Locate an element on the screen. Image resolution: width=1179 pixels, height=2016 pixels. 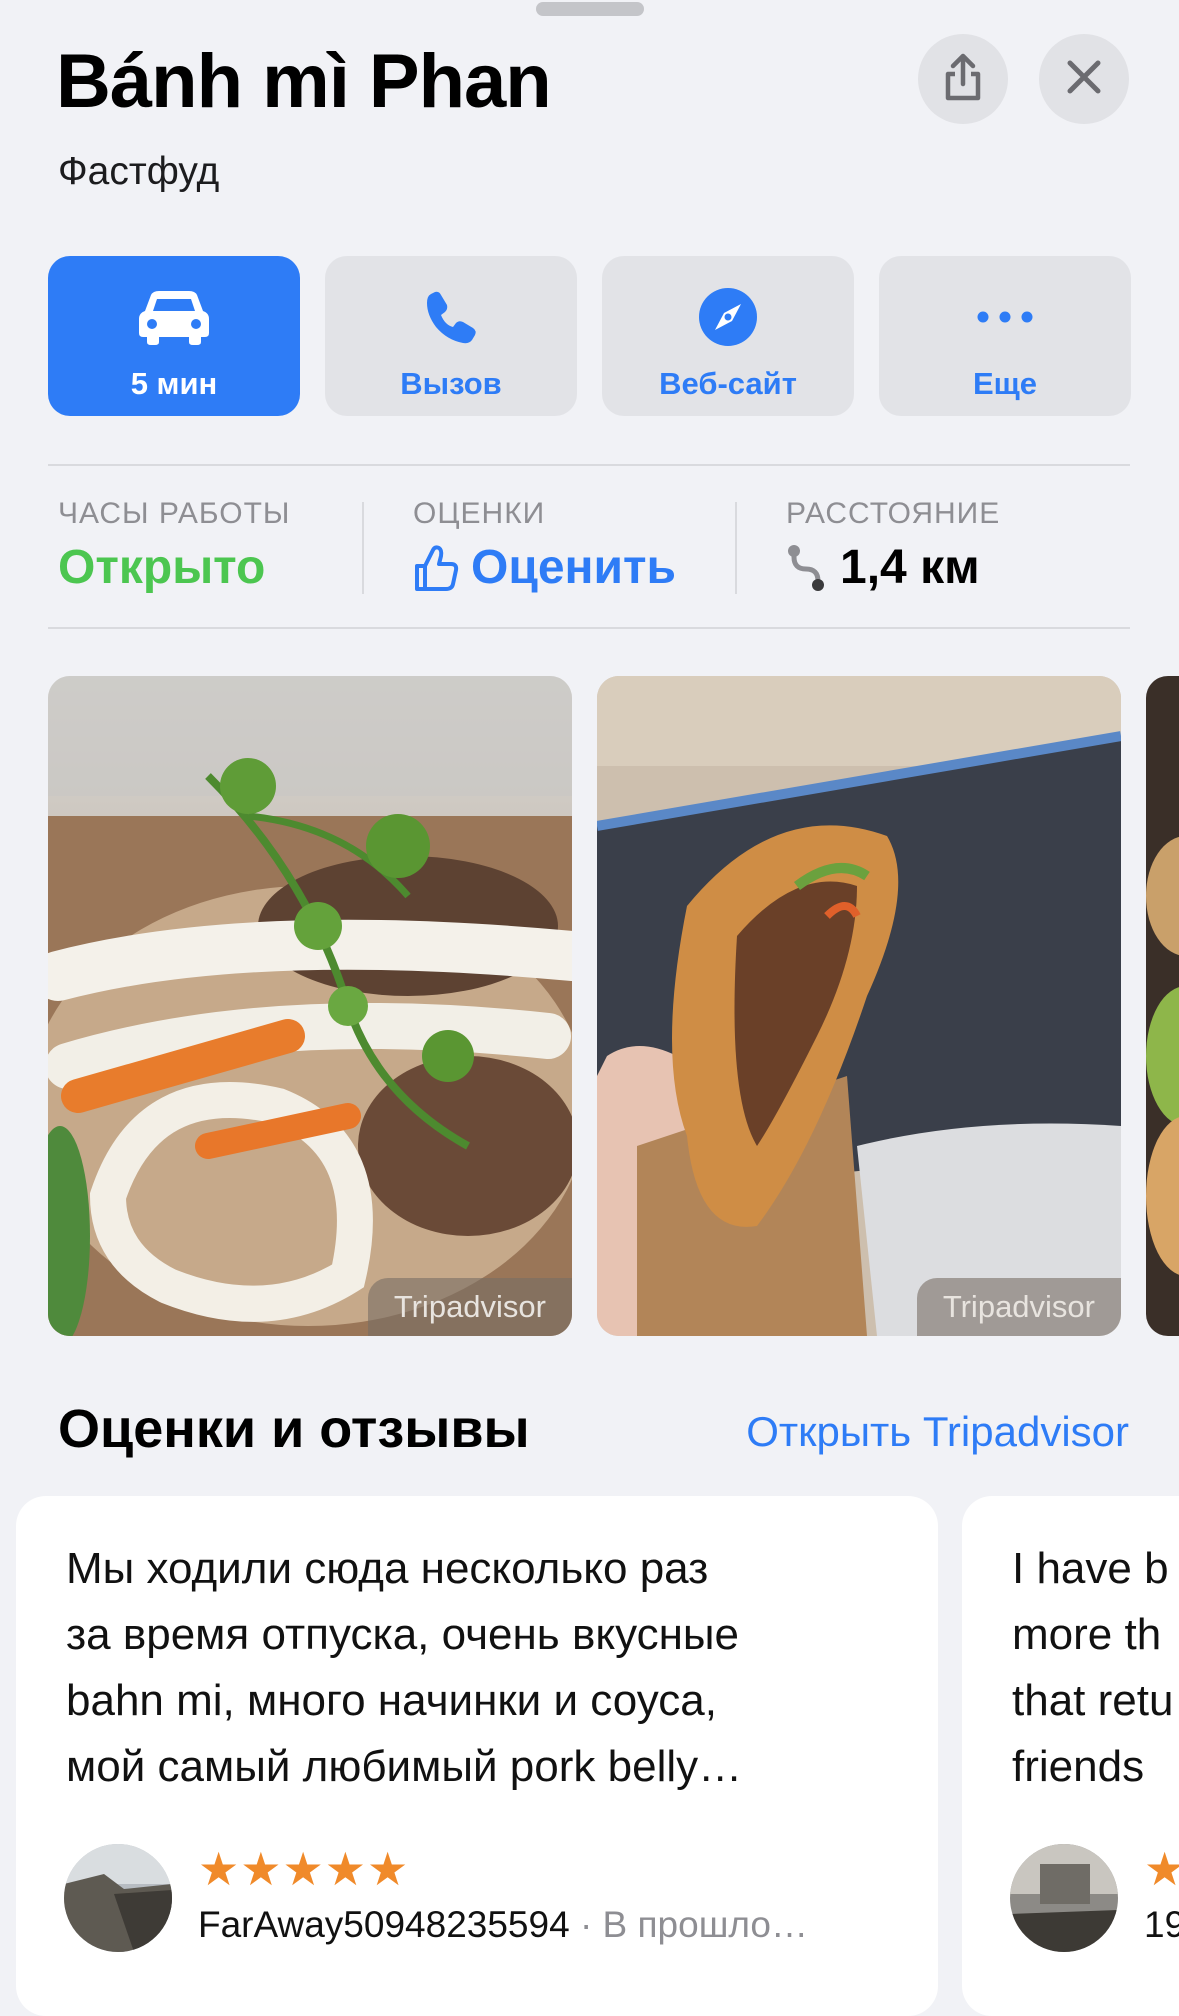
photo-banh-mi-box: Tripadvisor is located at coordinates (310, 1006).